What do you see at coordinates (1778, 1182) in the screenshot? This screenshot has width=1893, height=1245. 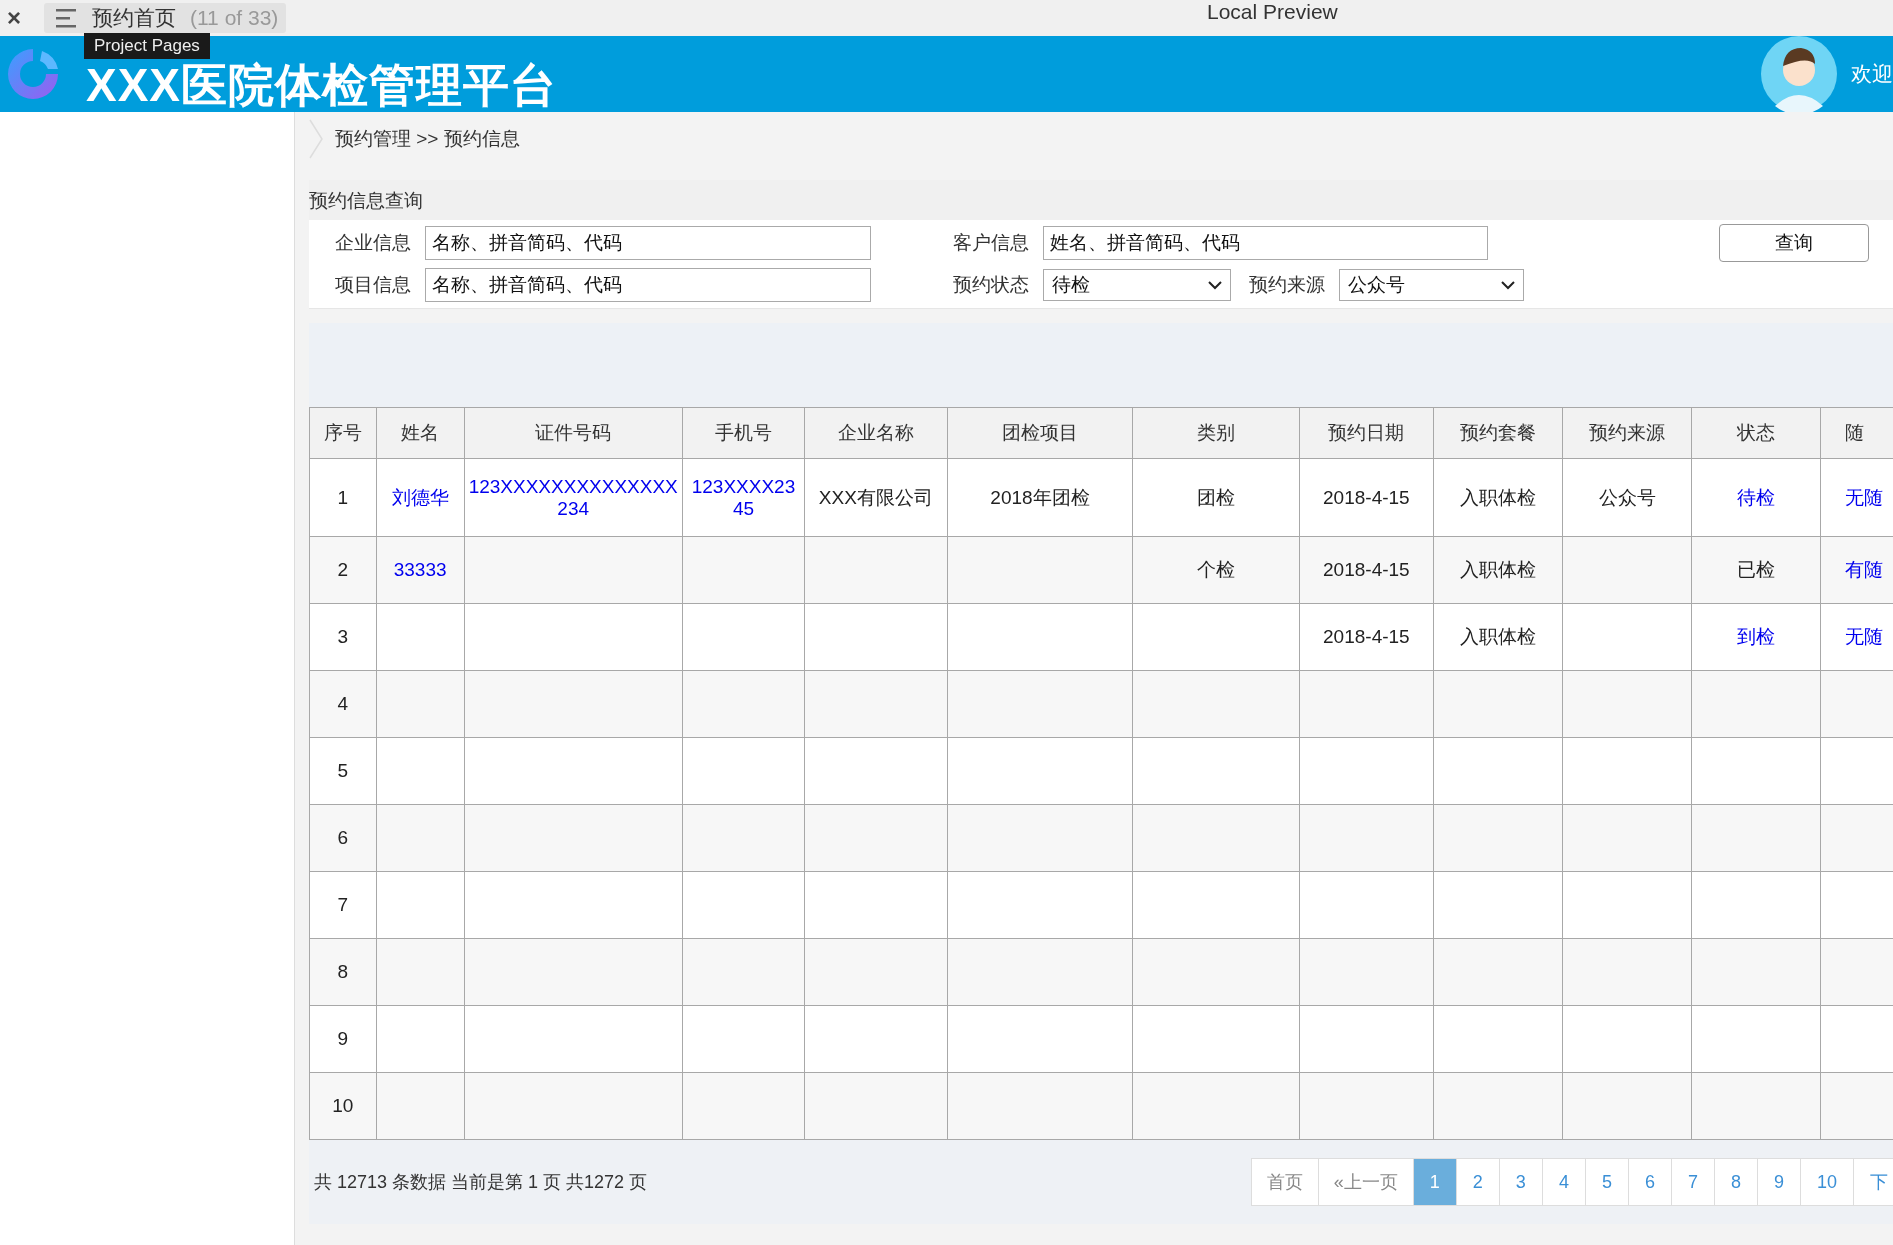 I see `page-link: 9` at bounding box center [1778, 1182].